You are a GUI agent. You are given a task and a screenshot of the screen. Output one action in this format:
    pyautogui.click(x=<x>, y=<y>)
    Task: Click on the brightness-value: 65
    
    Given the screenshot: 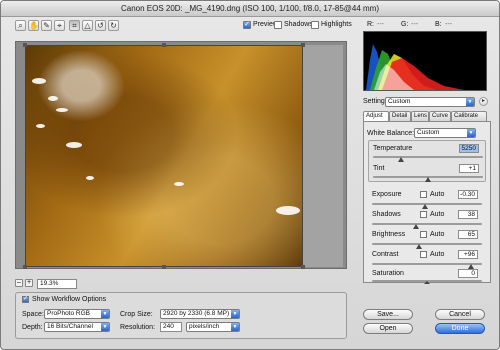 What is the action you would take?
    pyautogui.click(x=468, y=234)
    